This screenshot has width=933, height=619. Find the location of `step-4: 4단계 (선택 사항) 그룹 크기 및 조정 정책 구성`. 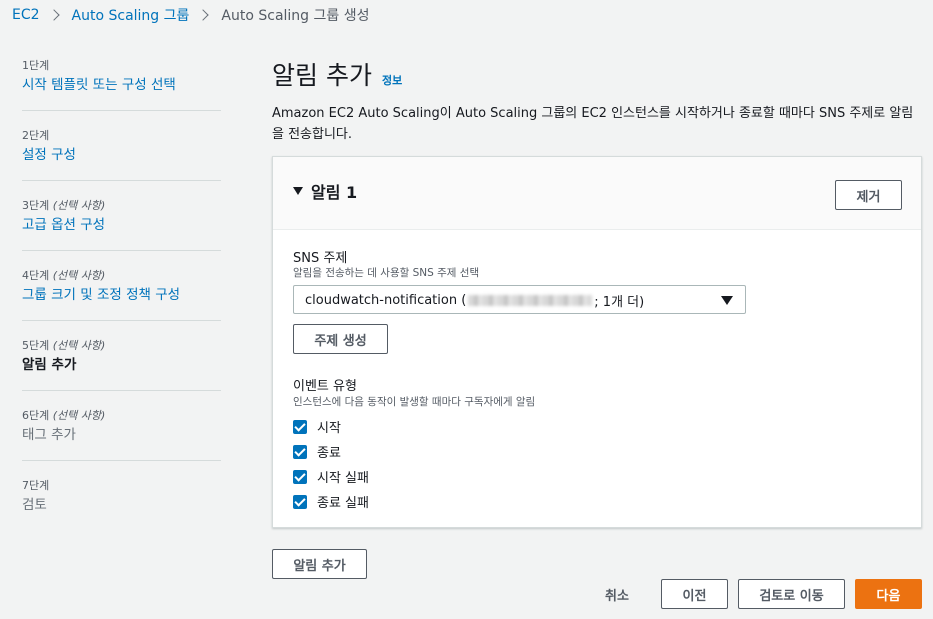

step-4: 4단계 (선택 사항) 그룹 크기 및 조정 정책 구성 is located at coordinates (121, 292).